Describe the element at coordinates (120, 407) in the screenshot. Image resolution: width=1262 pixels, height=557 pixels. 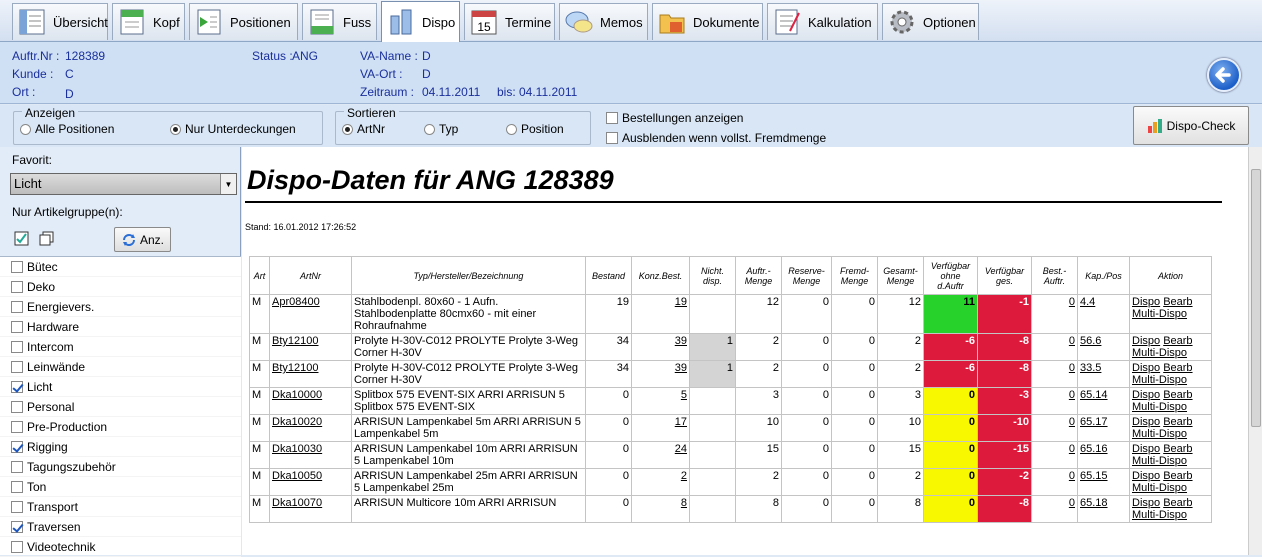
I see `group-item: Personal` at that location.